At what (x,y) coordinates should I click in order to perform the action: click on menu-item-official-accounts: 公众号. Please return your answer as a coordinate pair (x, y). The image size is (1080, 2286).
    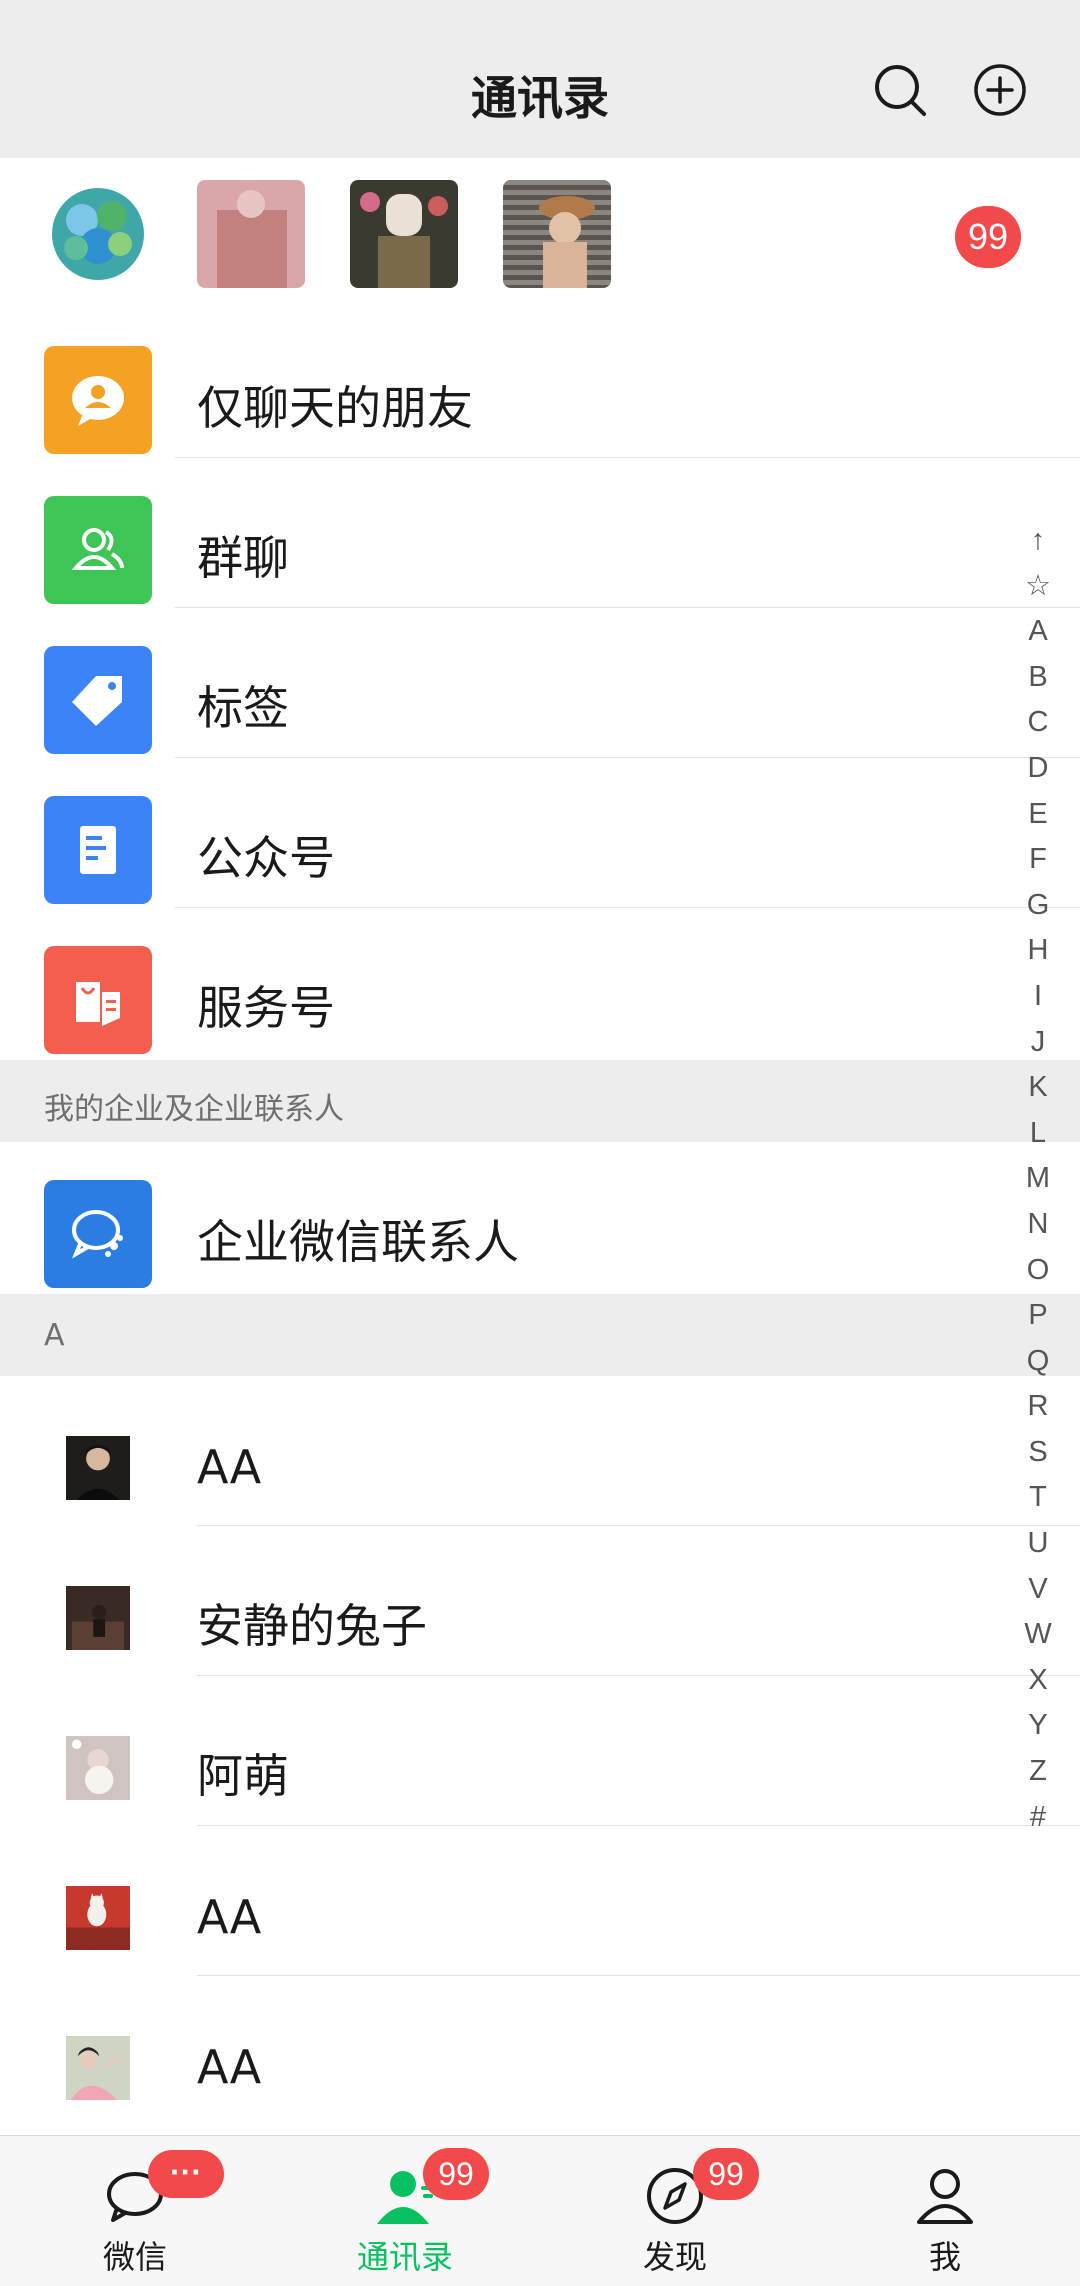
    Looking at the image, I should click on (540, 833).